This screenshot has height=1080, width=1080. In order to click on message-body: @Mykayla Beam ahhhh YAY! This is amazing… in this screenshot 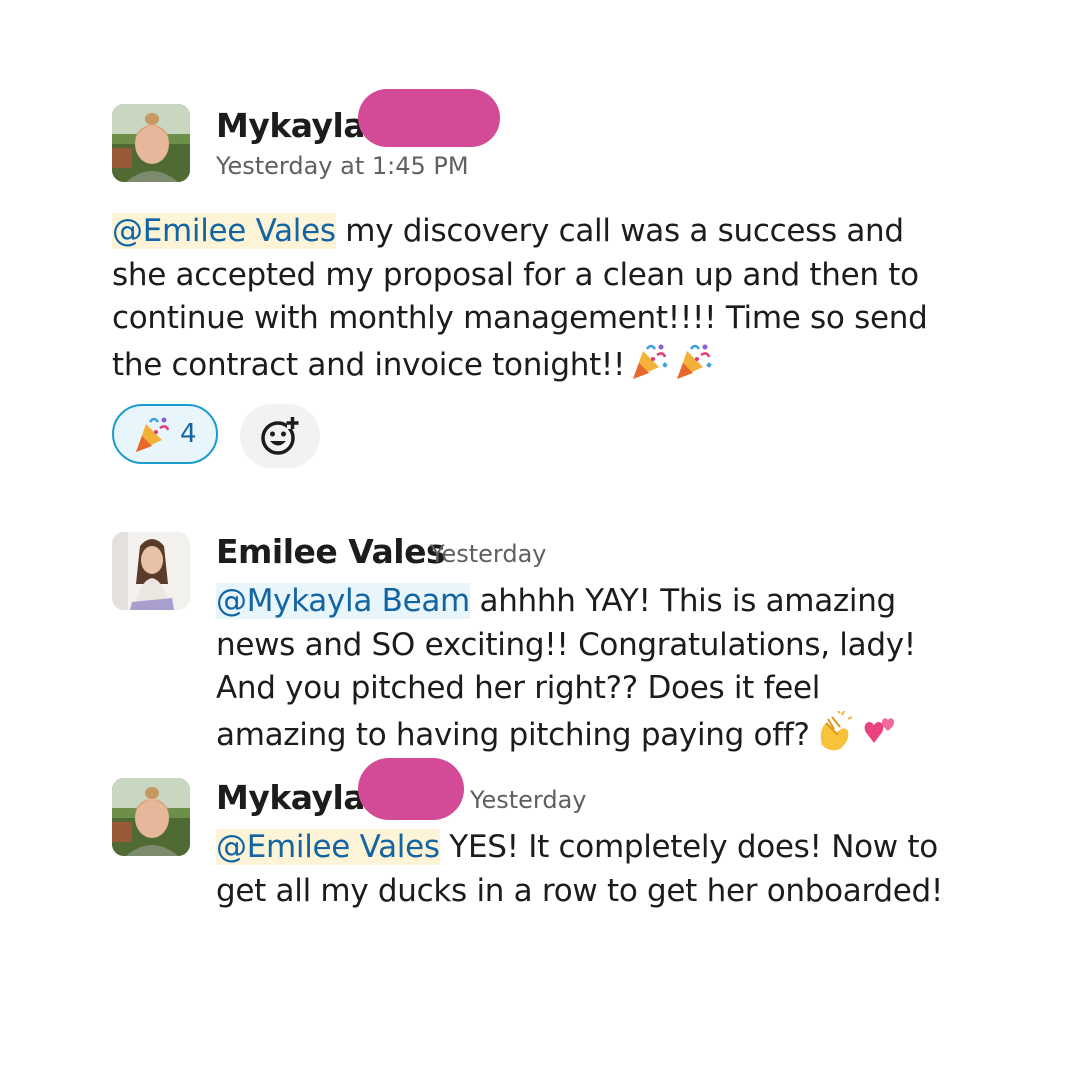, I will do `click(636, 668)`.